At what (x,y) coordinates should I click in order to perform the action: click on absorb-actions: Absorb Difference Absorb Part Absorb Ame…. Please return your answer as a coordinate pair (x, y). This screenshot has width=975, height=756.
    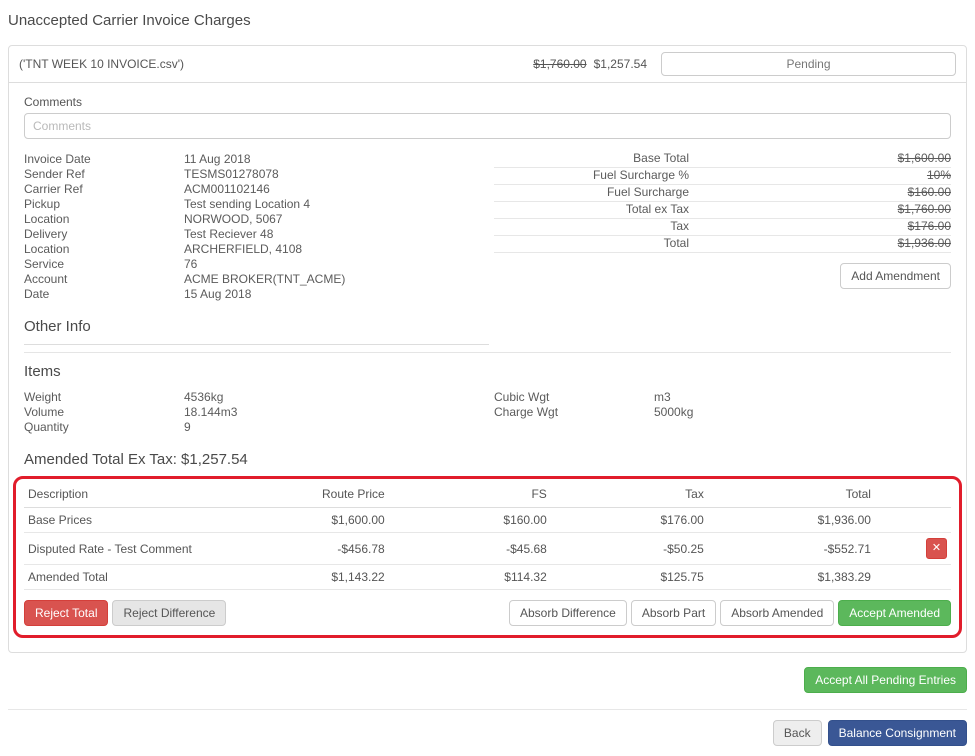
    Looking at the image, I should click on (729, 613).